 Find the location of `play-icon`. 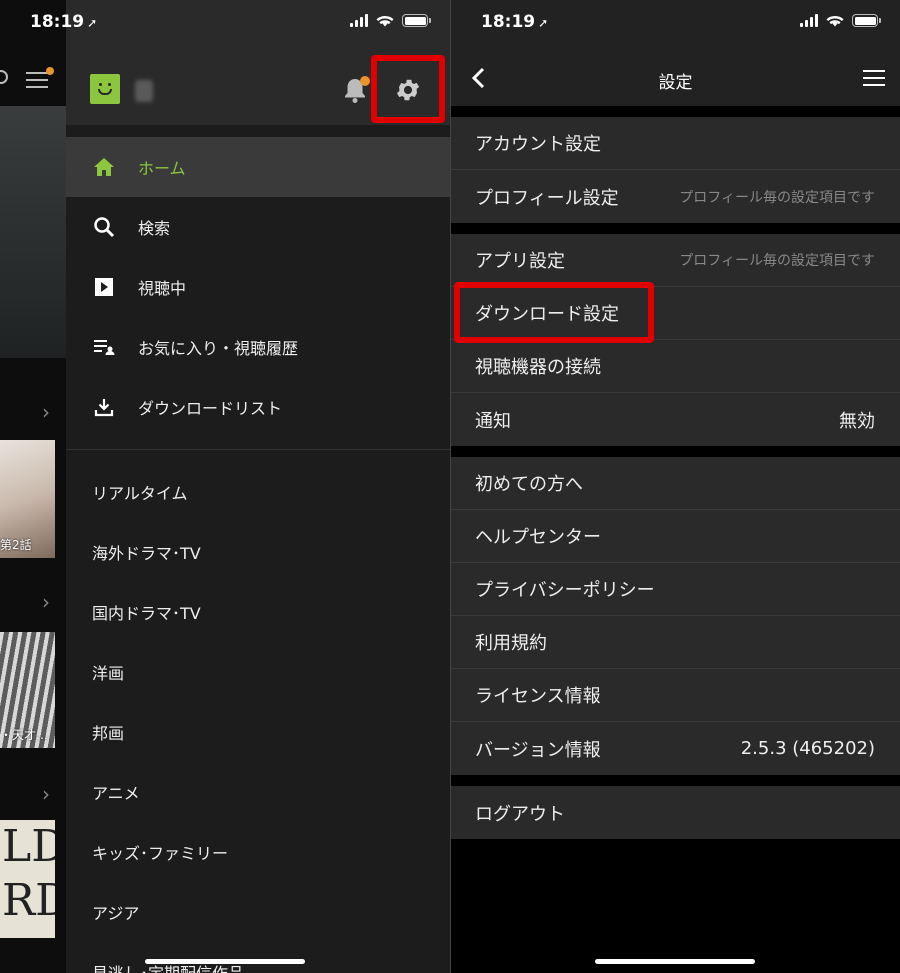

play-icon is located at coordinates (104, 287).